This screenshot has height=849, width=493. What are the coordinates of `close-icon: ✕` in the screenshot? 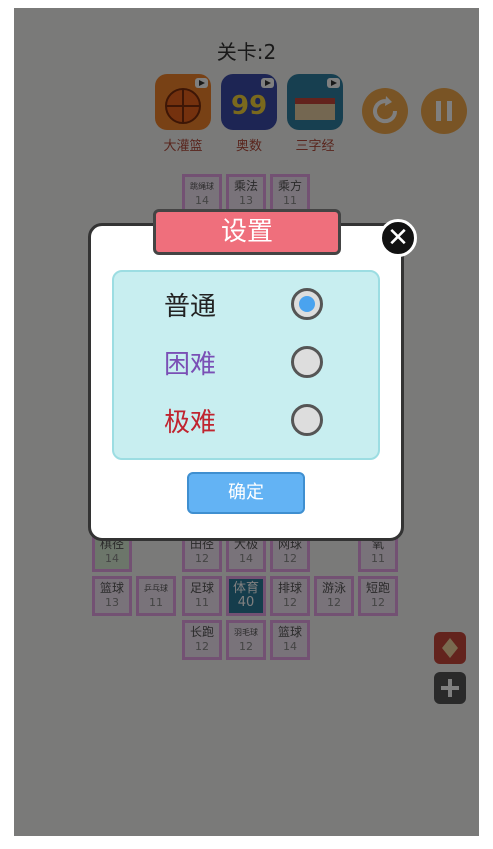 It's located at (398, 238).